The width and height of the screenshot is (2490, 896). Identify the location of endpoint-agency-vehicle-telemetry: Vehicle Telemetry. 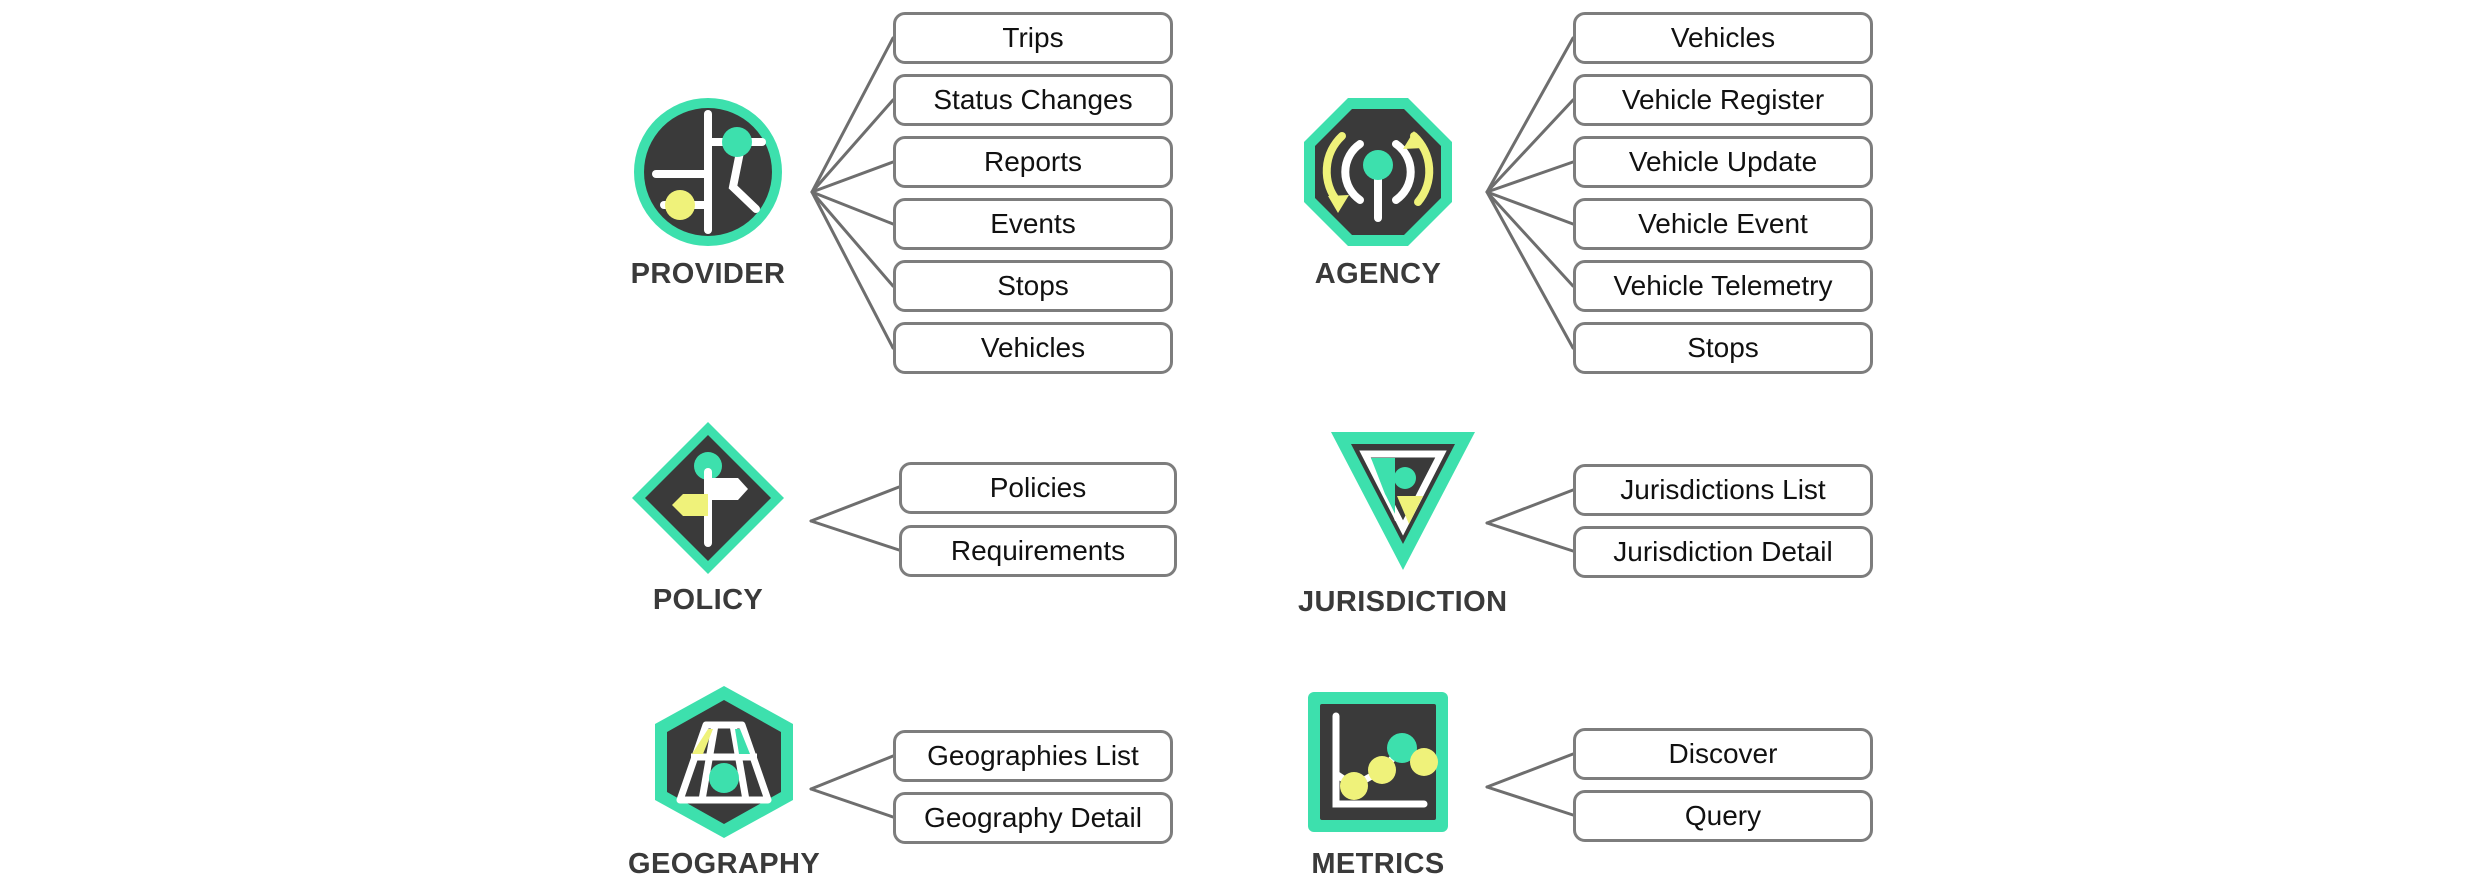
(1723, 286).